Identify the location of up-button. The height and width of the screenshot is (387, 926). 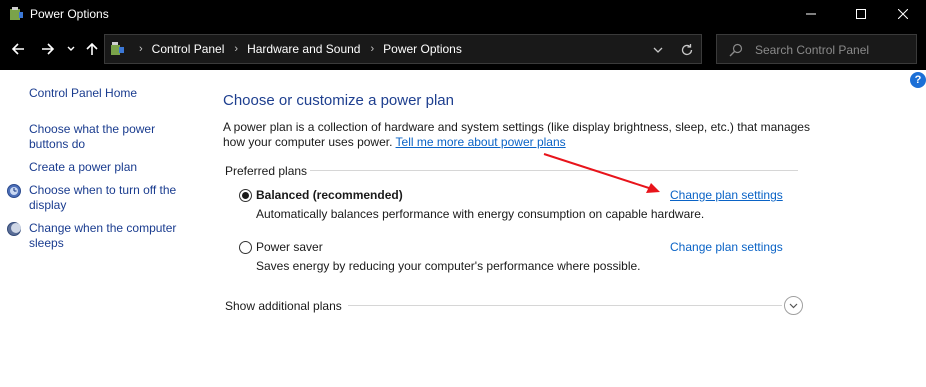
(92, 49).